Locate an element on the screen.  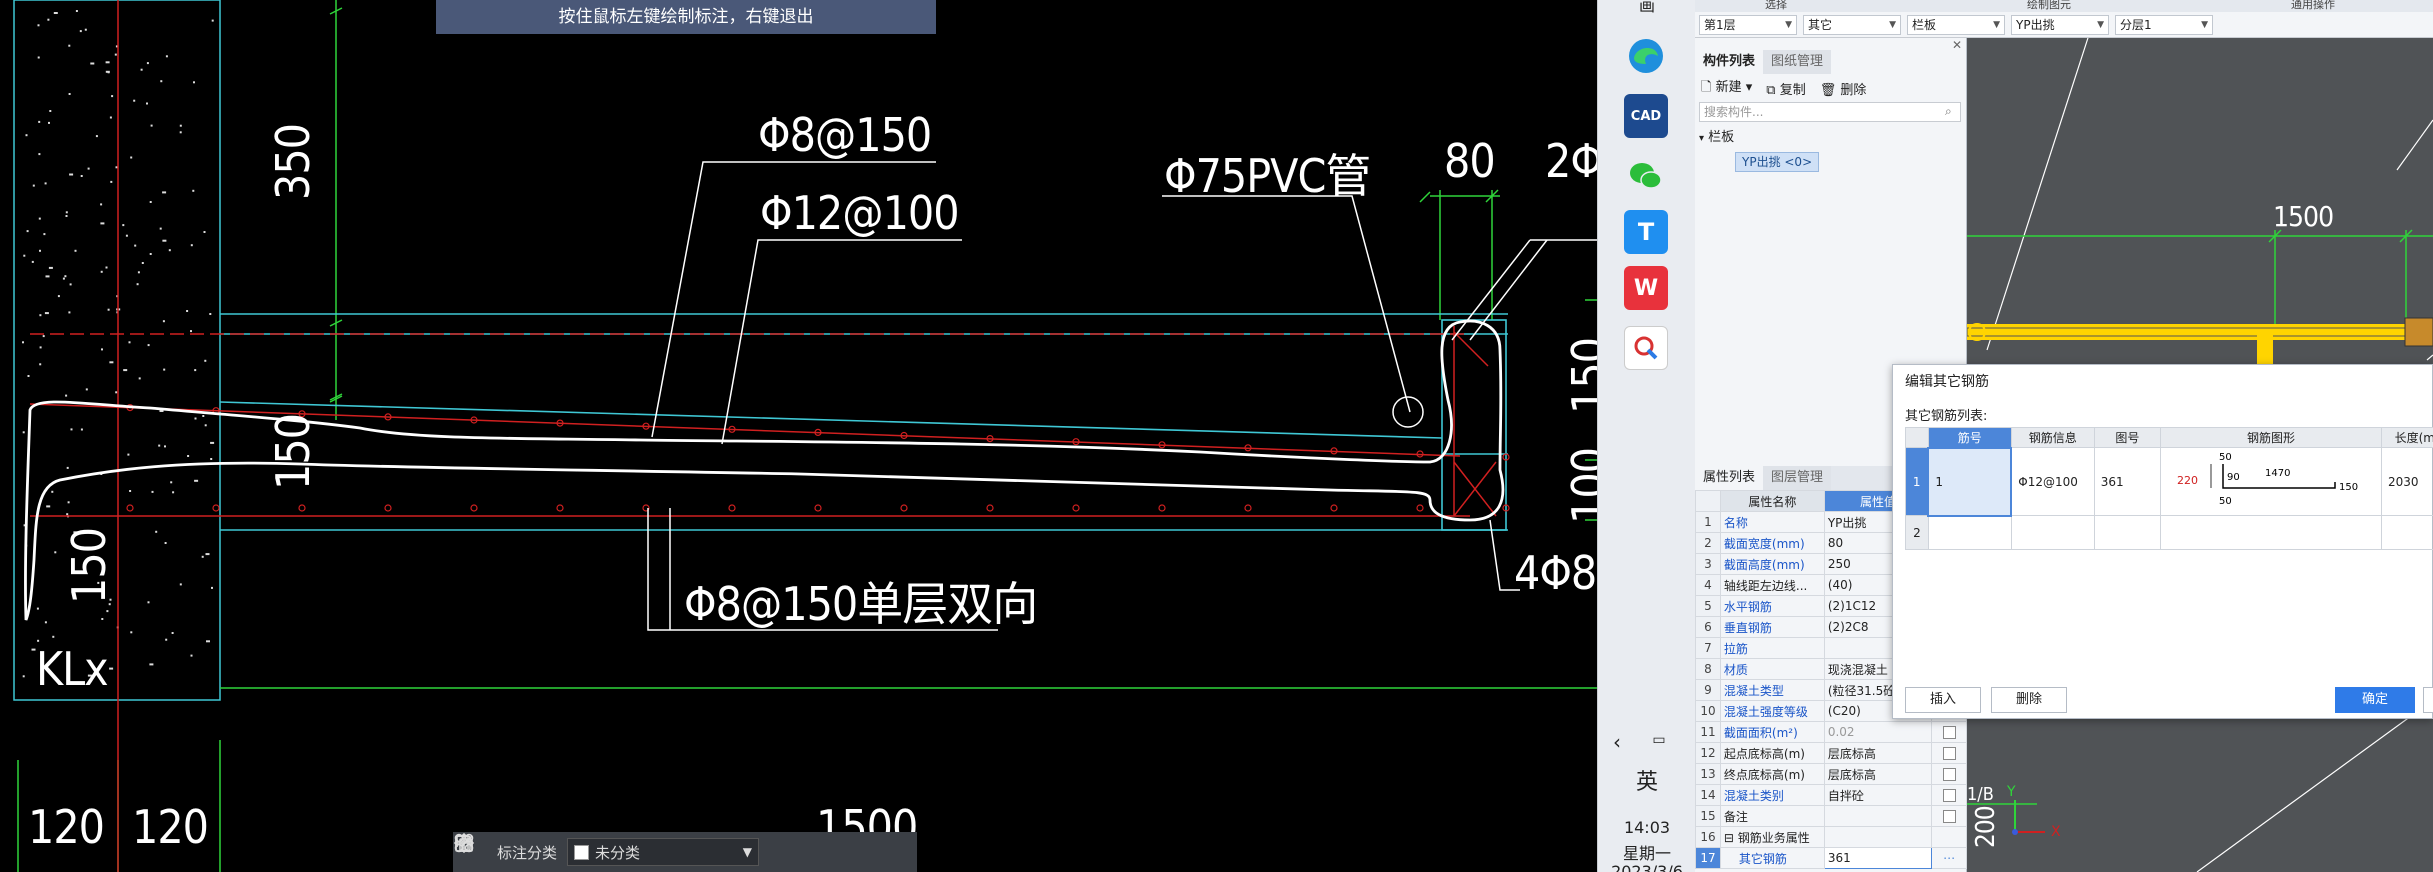
copy-icon is located at coordinates (661, 850).